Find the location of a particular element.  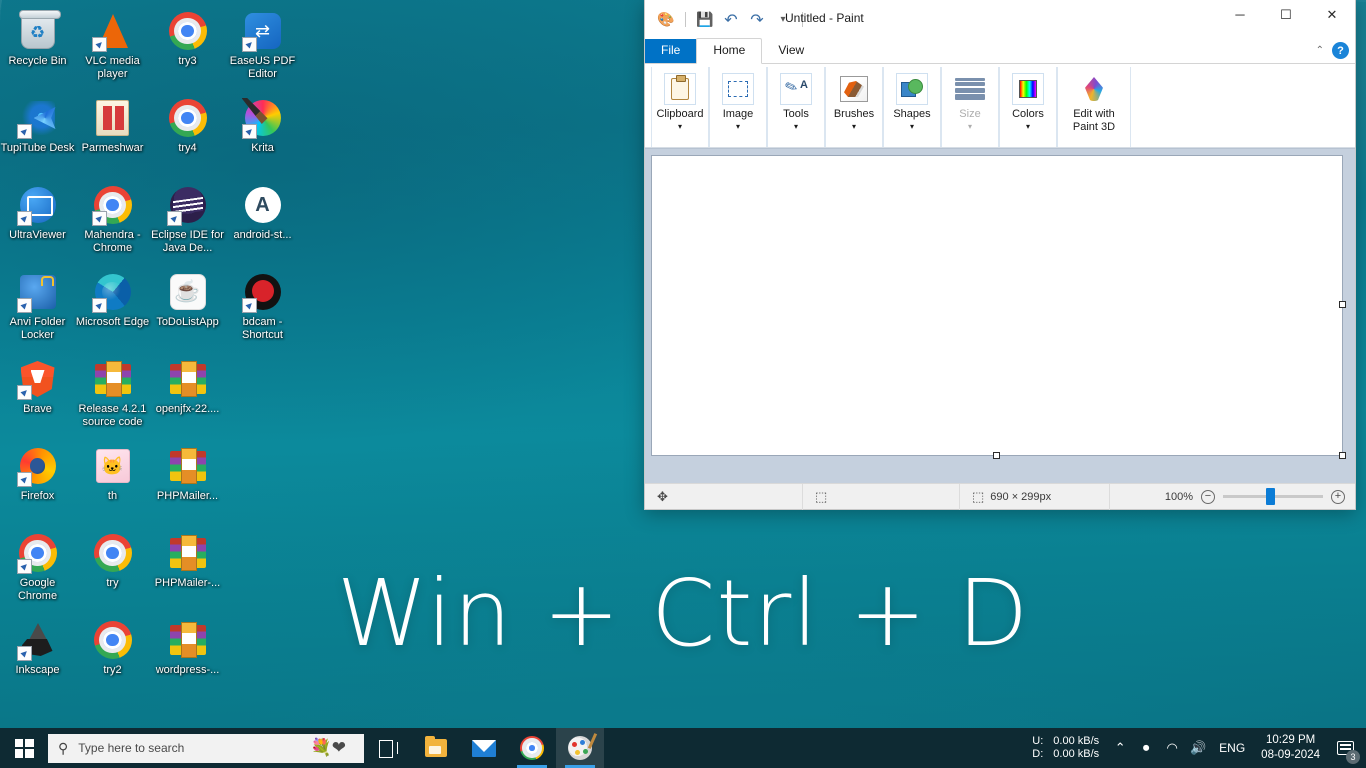

paint3d-icon is located at coordinates (1094, 89).